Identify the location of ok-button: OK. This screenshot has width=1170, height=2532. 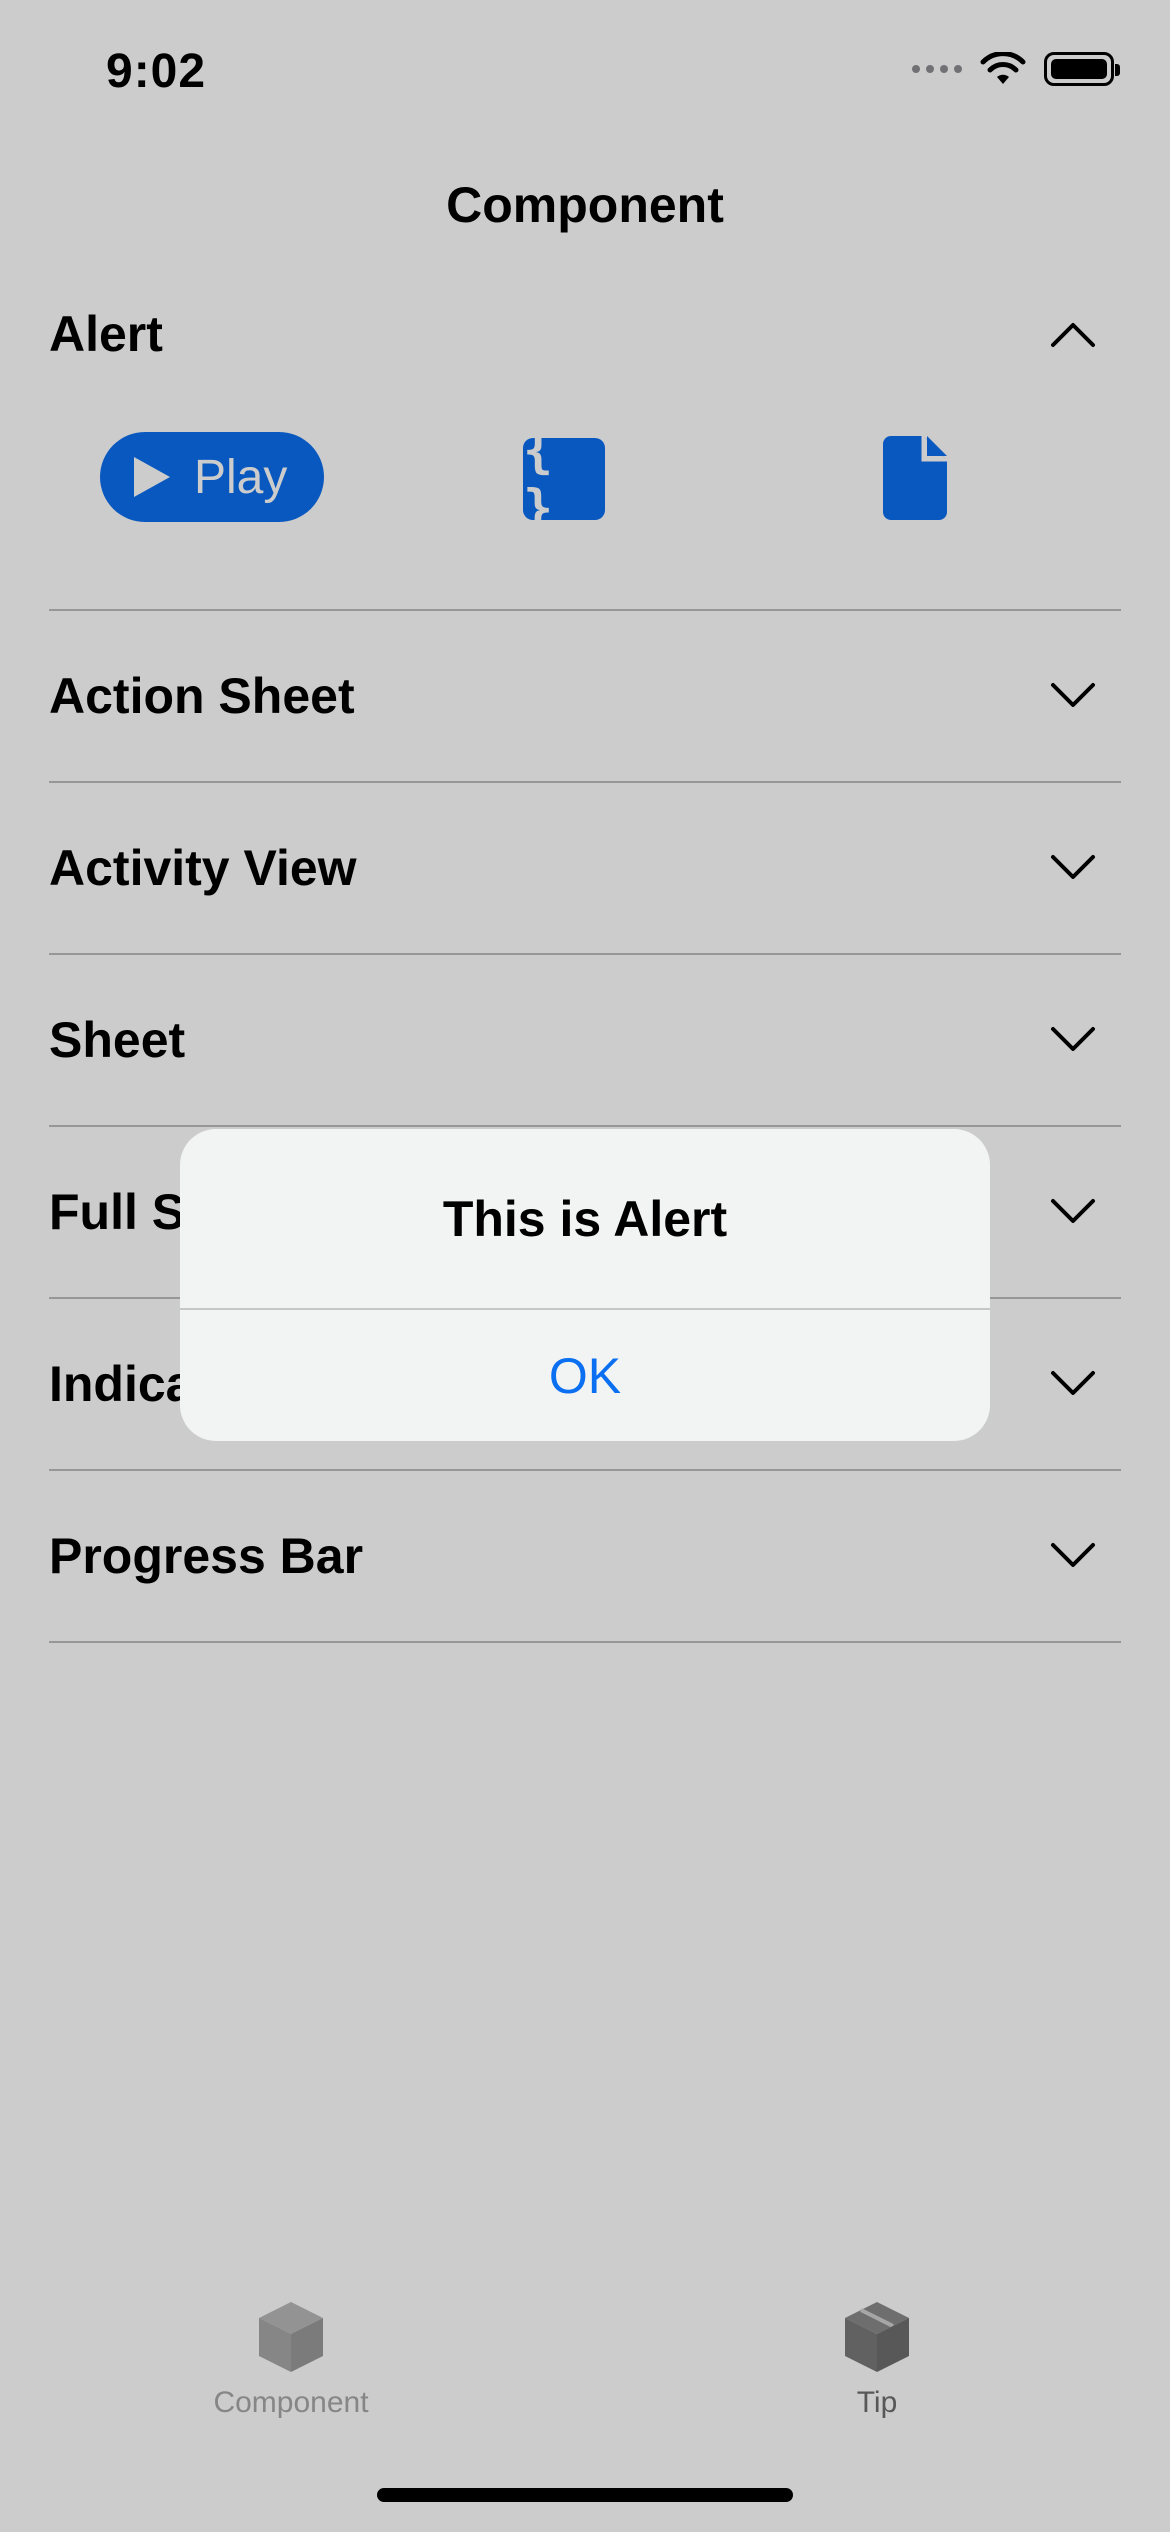
(585, 1375).